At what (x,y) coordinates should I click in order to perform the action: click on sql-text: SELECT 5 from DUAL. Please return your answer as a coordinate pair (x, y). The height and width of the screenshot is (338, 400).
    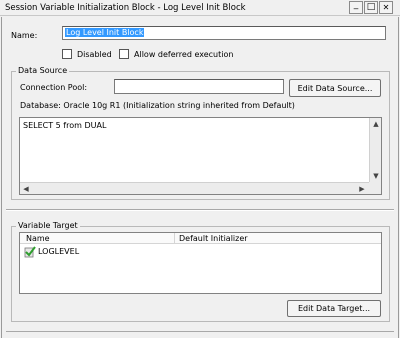
    Looking at the image, I should click on (65, 125).